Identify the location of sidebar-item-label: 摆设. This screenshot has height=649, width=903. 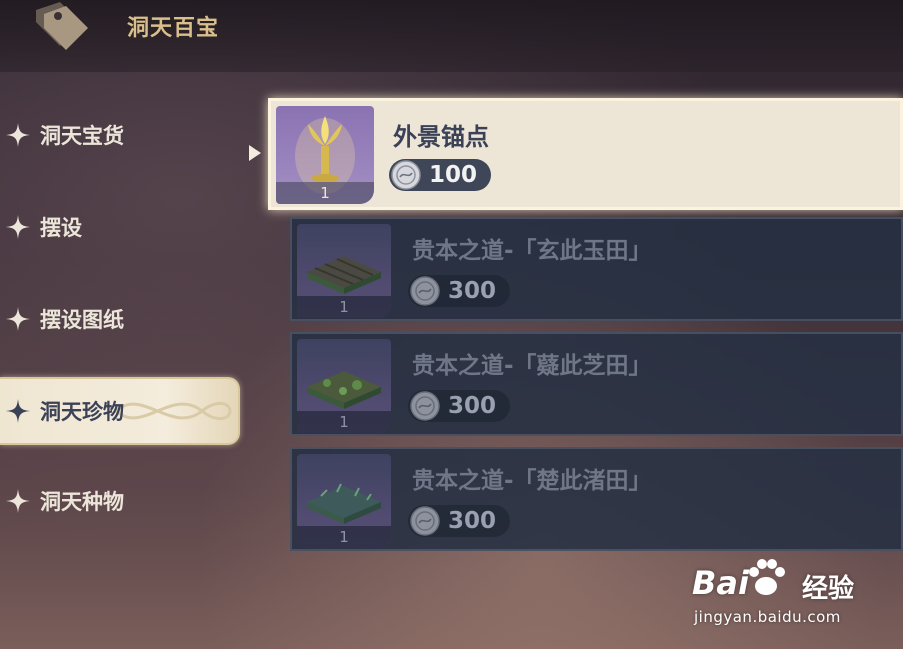
(61, 228).